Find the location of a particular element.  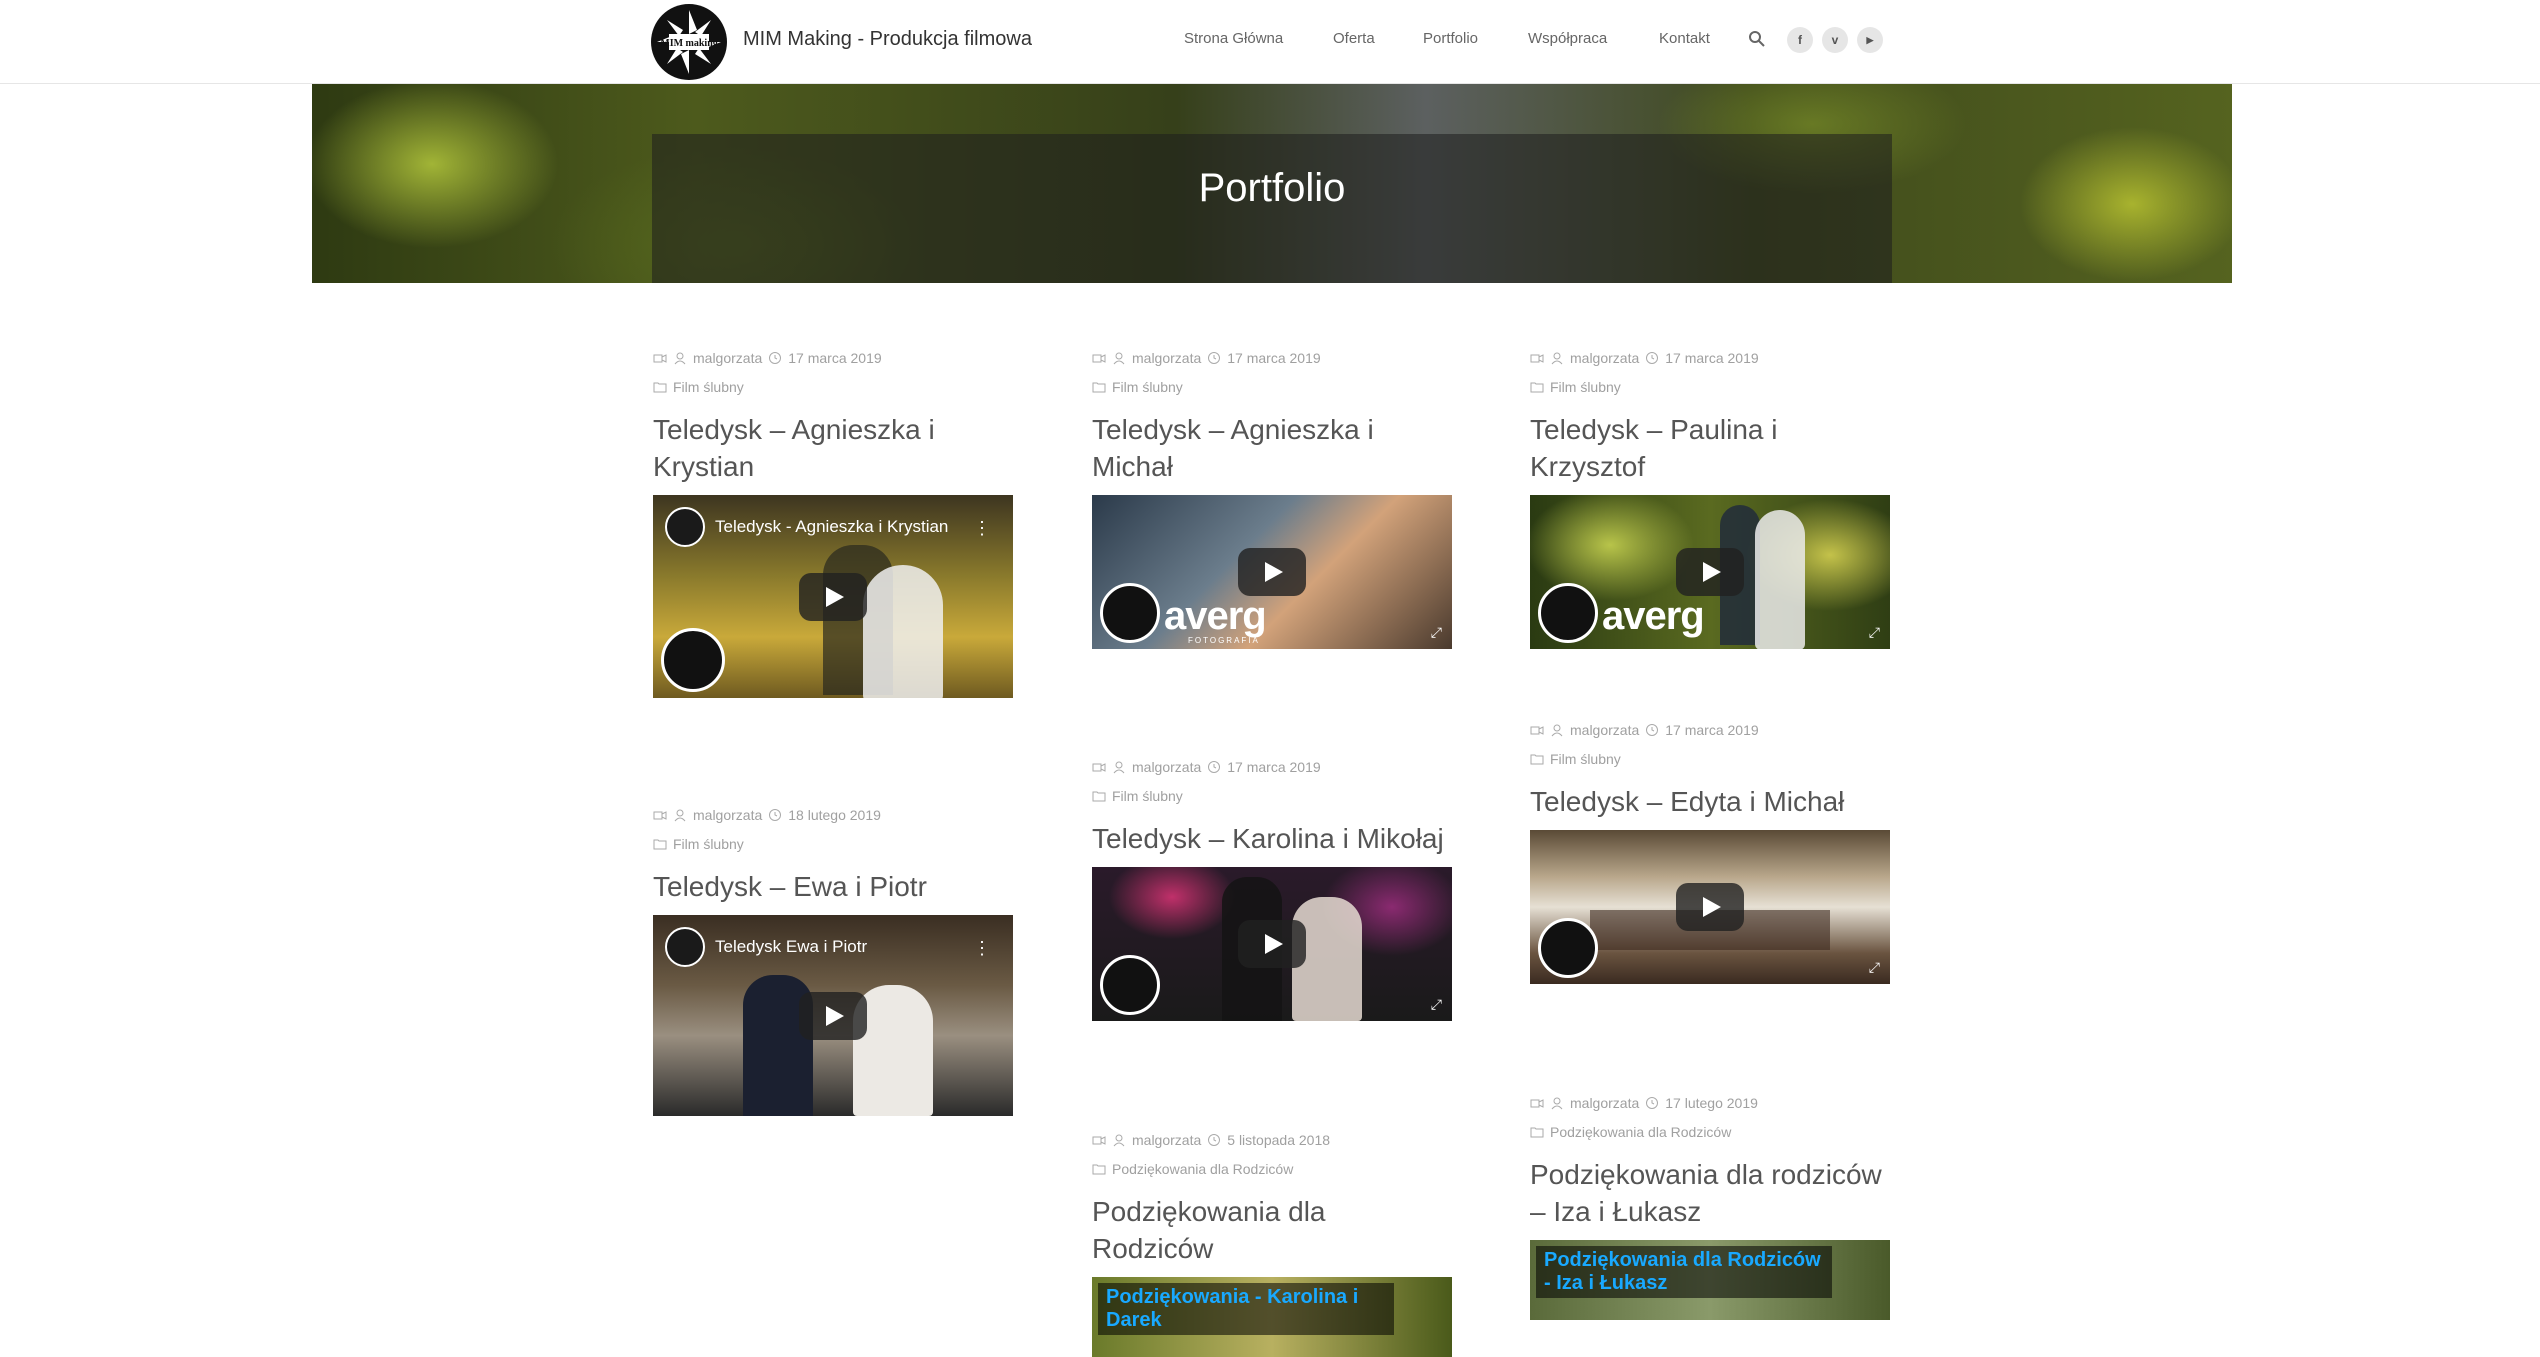

post-title: Teledysk – Agnieszka i Michał is located at coordinates (1272, 448).